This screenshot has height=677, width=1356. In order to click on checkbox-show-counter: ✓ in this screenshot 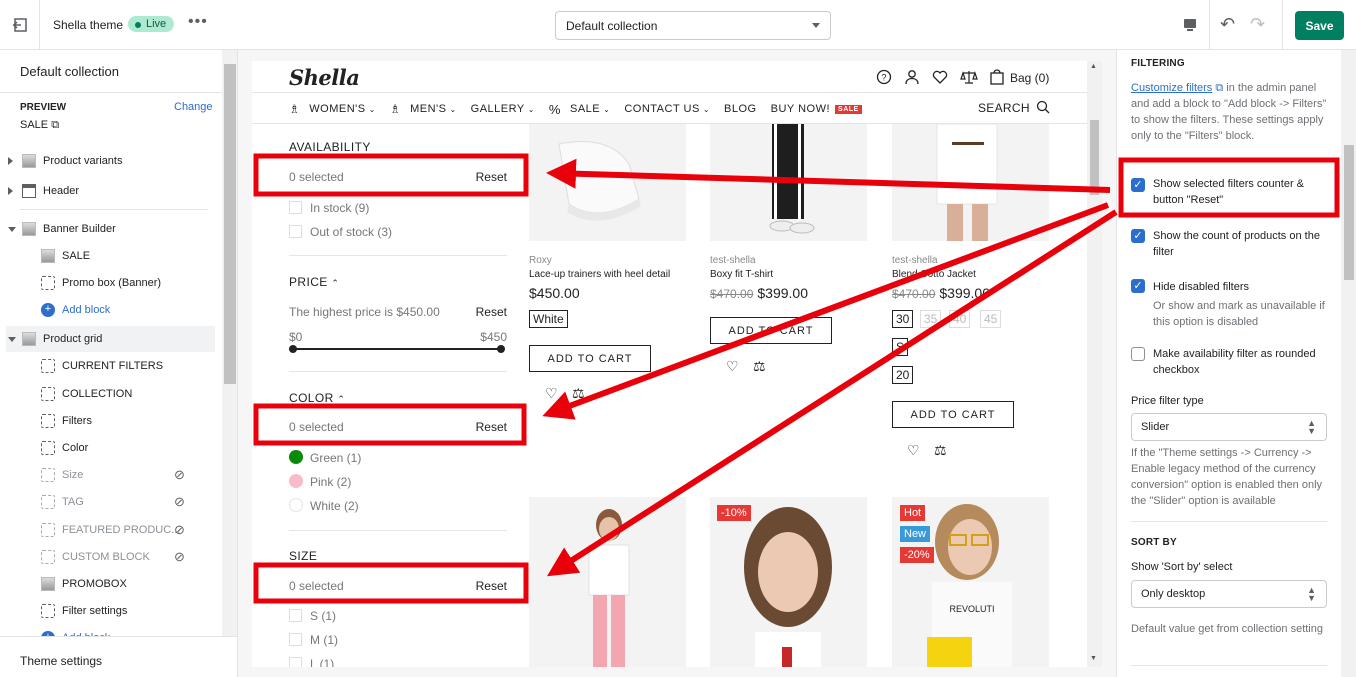, I will do `click(1138, 185)`.